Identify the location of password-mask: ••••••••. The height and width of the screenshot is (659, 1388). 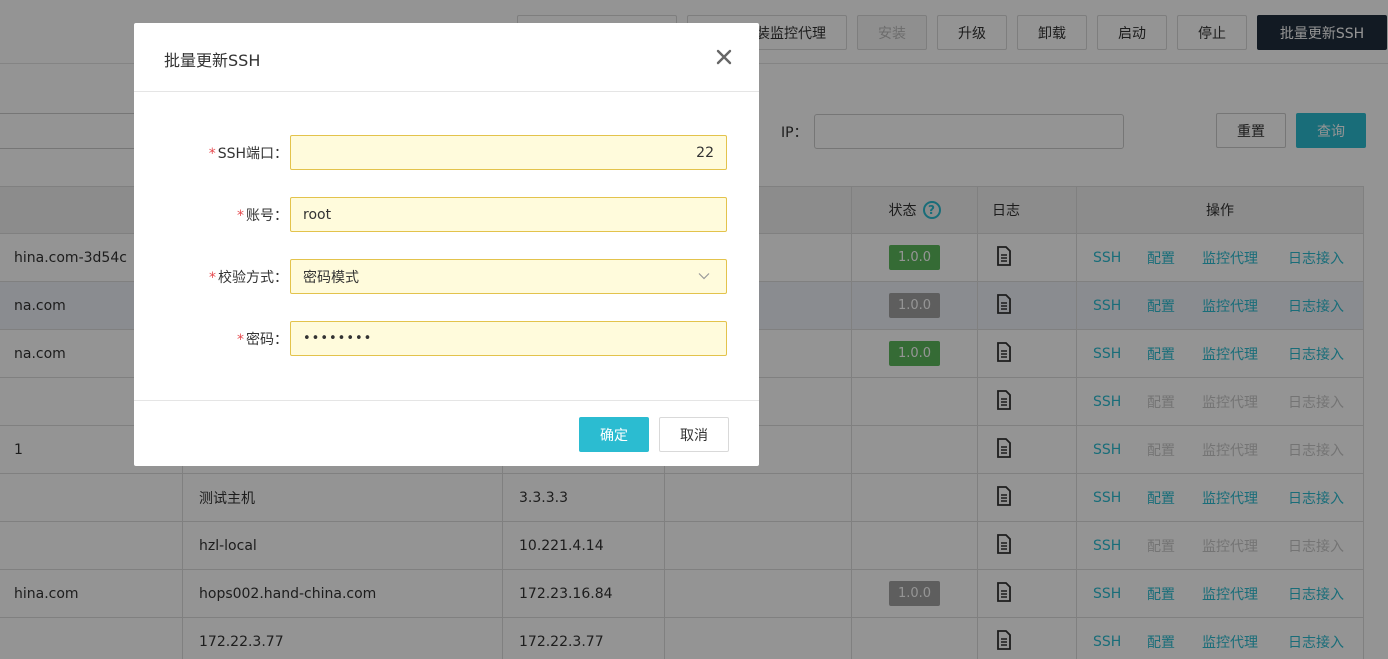
(338, 338).